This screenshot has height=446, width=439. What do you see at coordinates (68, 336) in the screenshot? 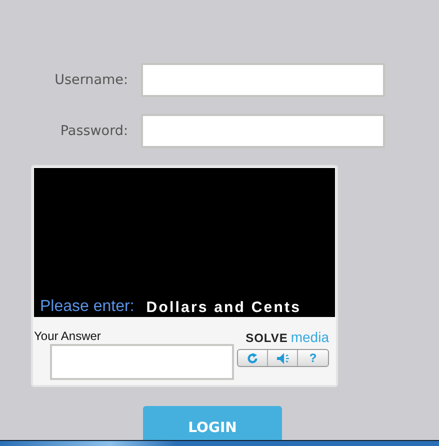
I see `answer-label: Your Answer` at bounding box center [68, 336].